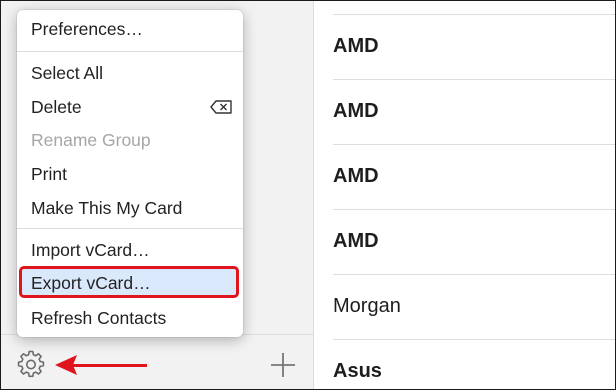 The image size is (616, 390). I want to click on contact-name: Asus, so click(357, 371).